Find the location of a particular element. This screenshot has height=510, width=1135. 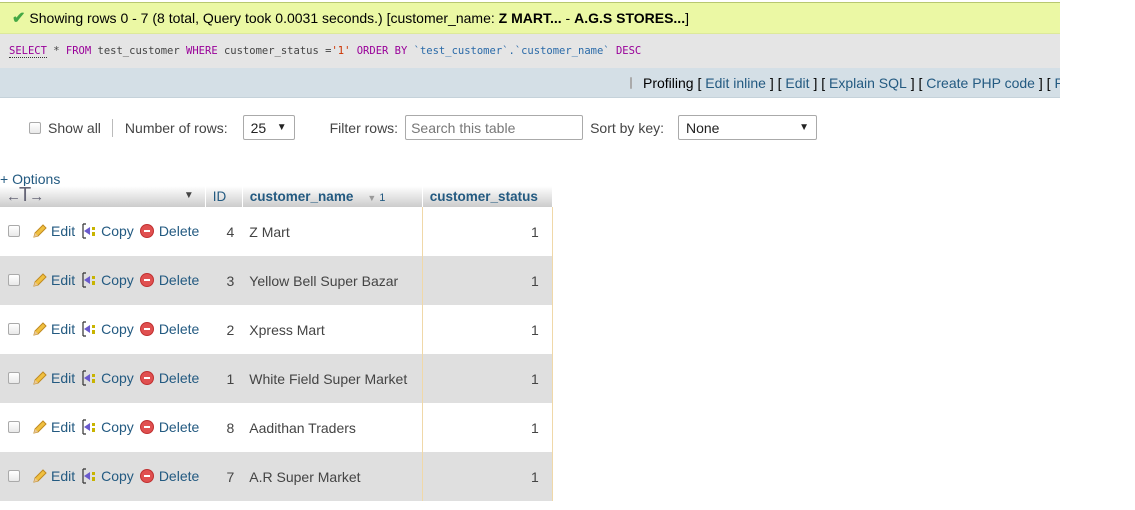

edit-link: Edit is located at coordinates (797, 83).